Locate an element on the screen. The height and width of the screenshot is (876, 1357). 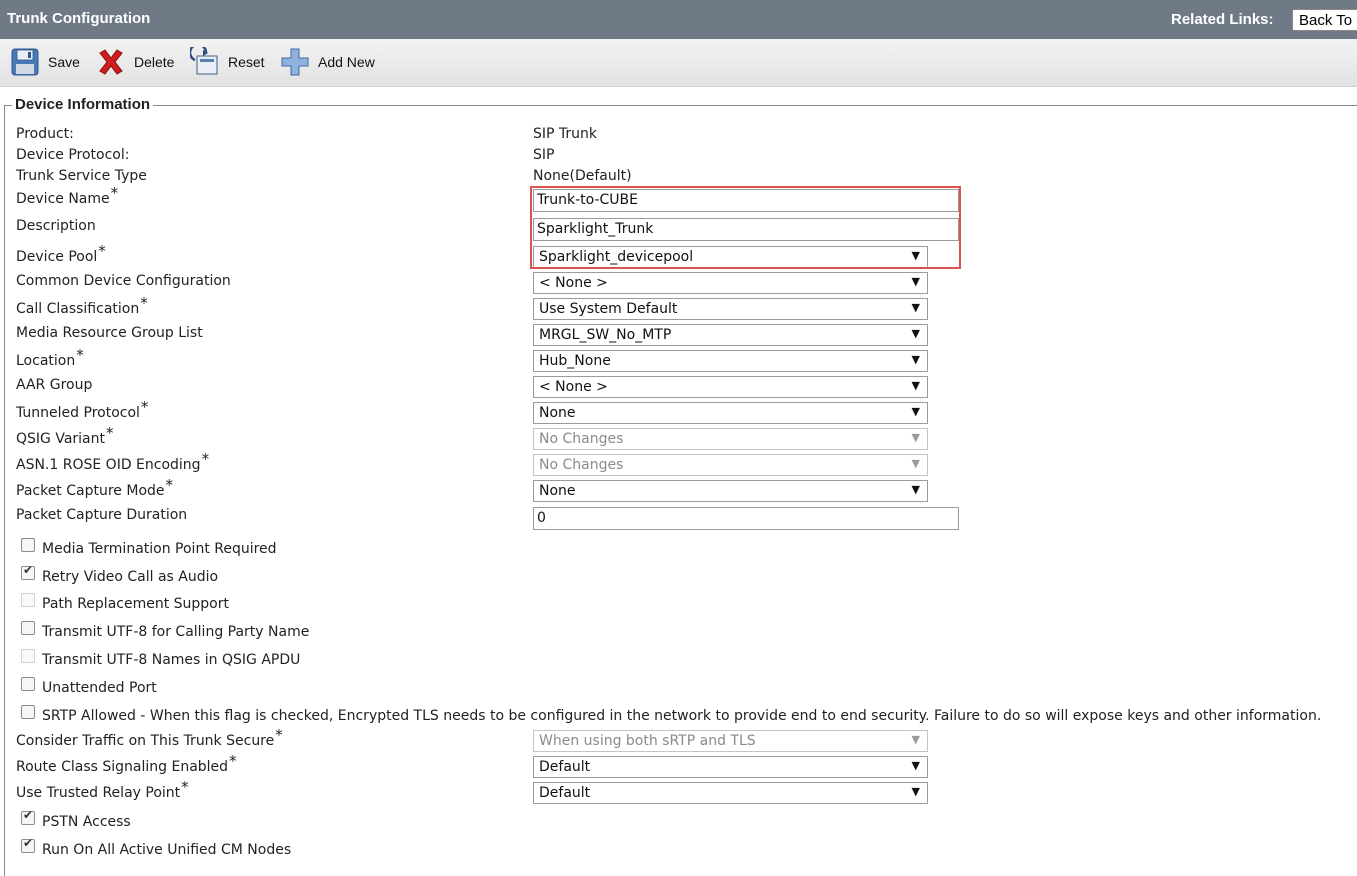
call-classification-select: Use System Default ▼ is located at coordinates (730, 309).